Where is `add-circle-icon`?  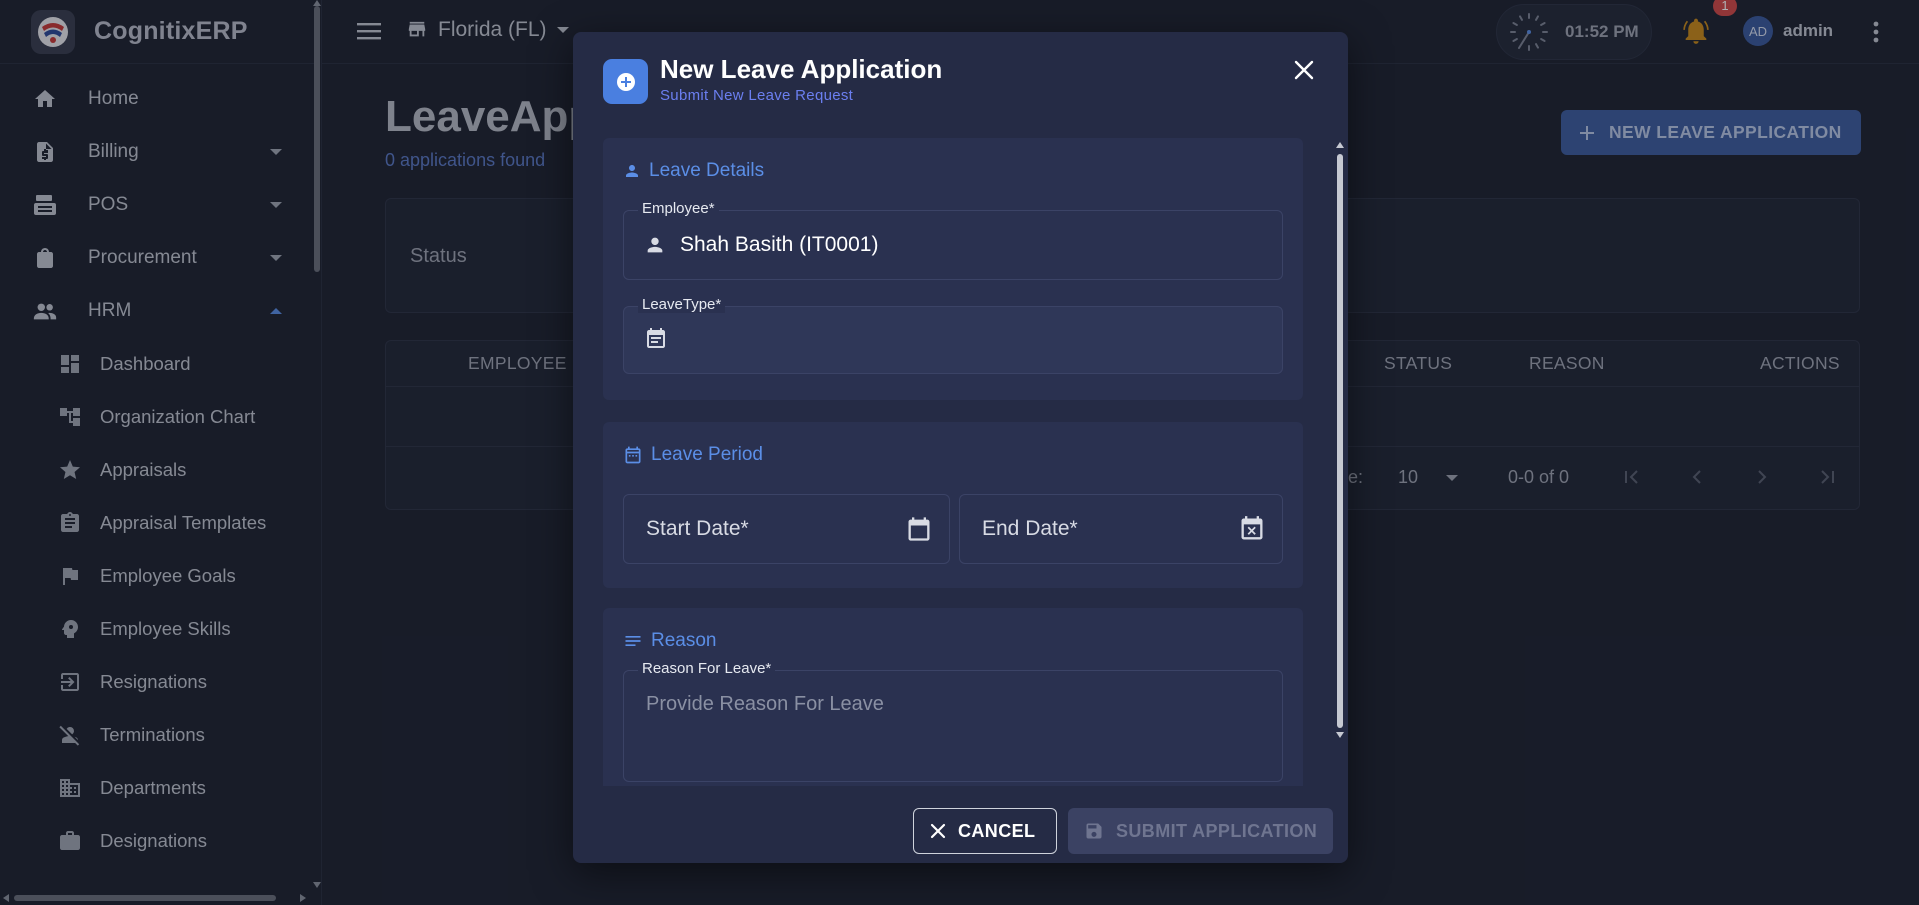 add-circle-icon is located at coordinates (625, 81).